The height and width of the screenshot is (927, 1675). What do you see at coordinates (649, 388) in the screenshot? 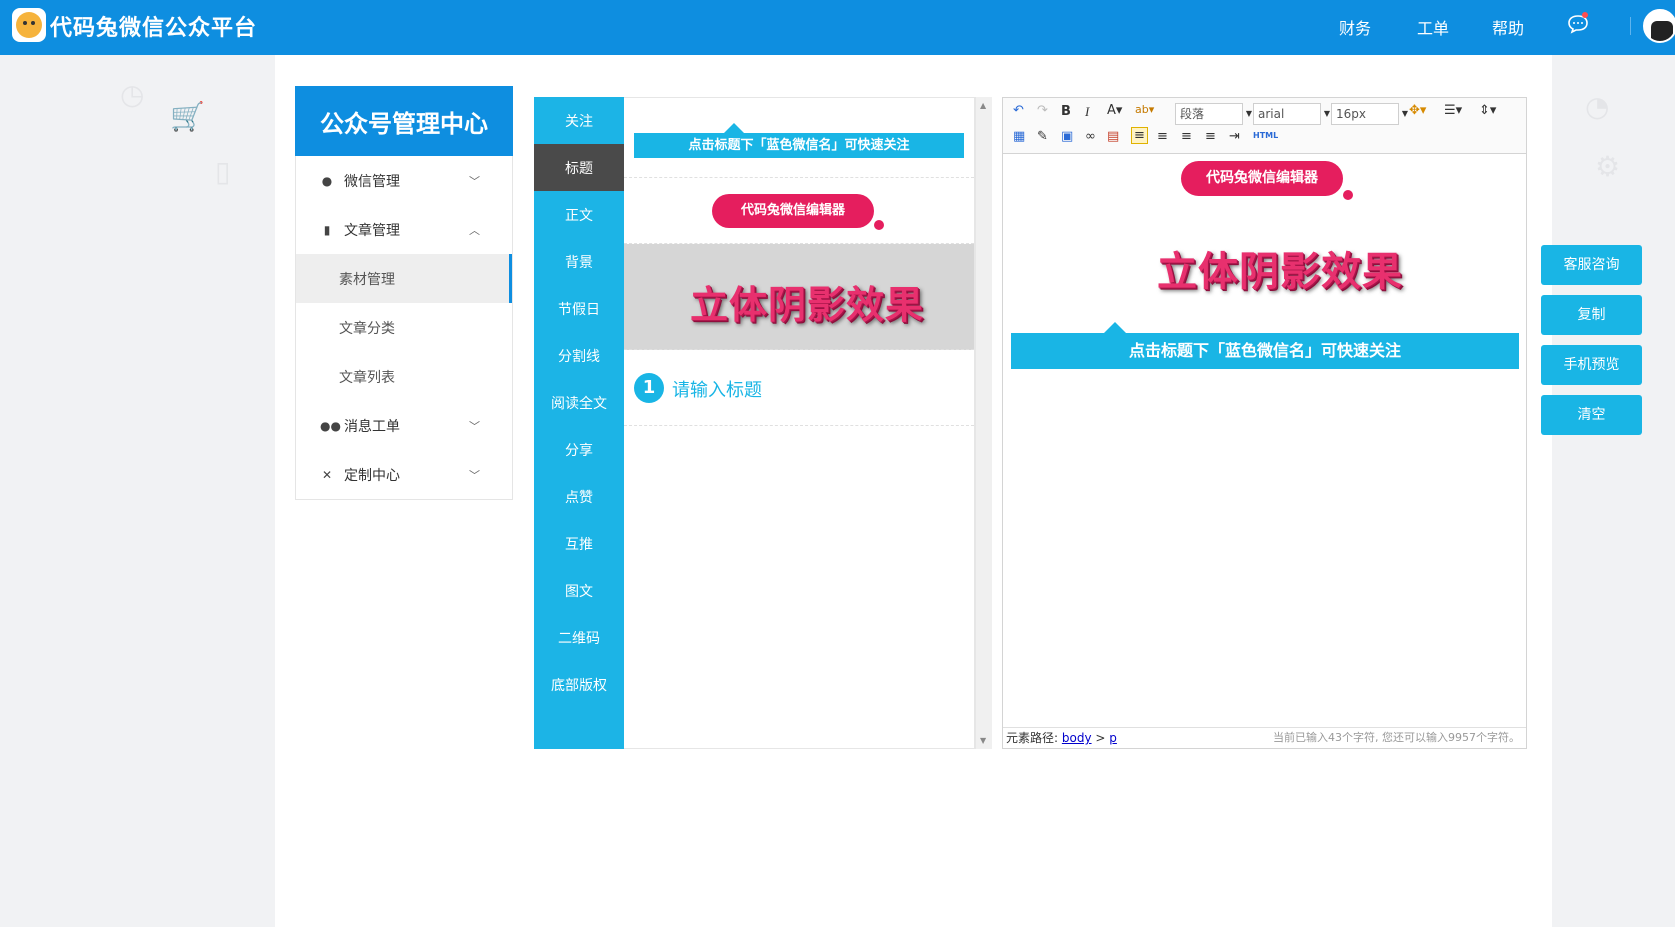
I see `number-badge: 1` at bounding box center [649, 388].